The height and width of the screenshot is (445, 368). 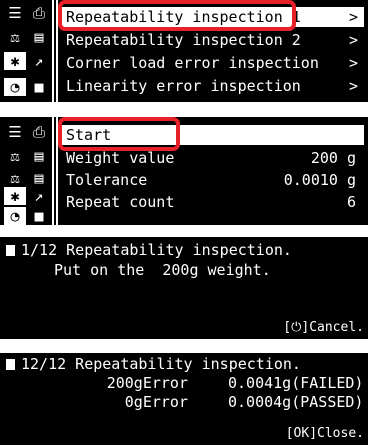 What do you see at coordinates (183, 40) in the screenshot?
I see `menu-item-label: Repeatability inspection 2` at bounding box center [183, 40].